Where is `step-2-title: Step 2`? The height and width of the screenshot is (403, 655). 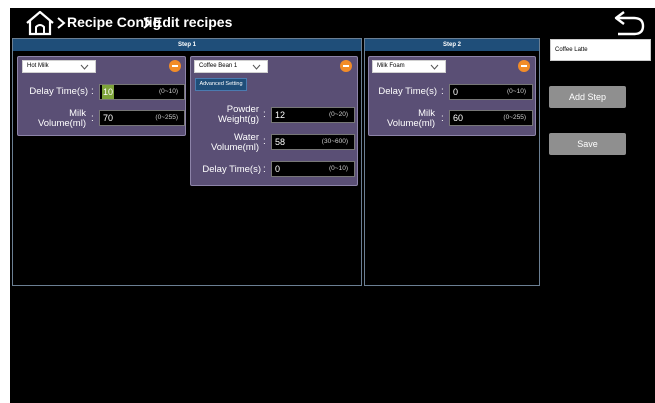 step-2-title: Step 2 is located at coordinates (452, 45).